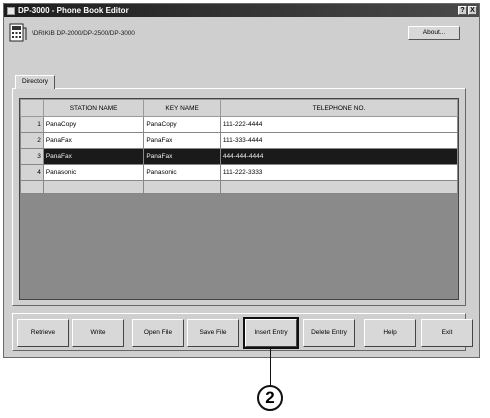  Describe the element at coordinates (338, 108) in the screenshot. I see `telephone-header: TELEPHONE NO.` at that location.